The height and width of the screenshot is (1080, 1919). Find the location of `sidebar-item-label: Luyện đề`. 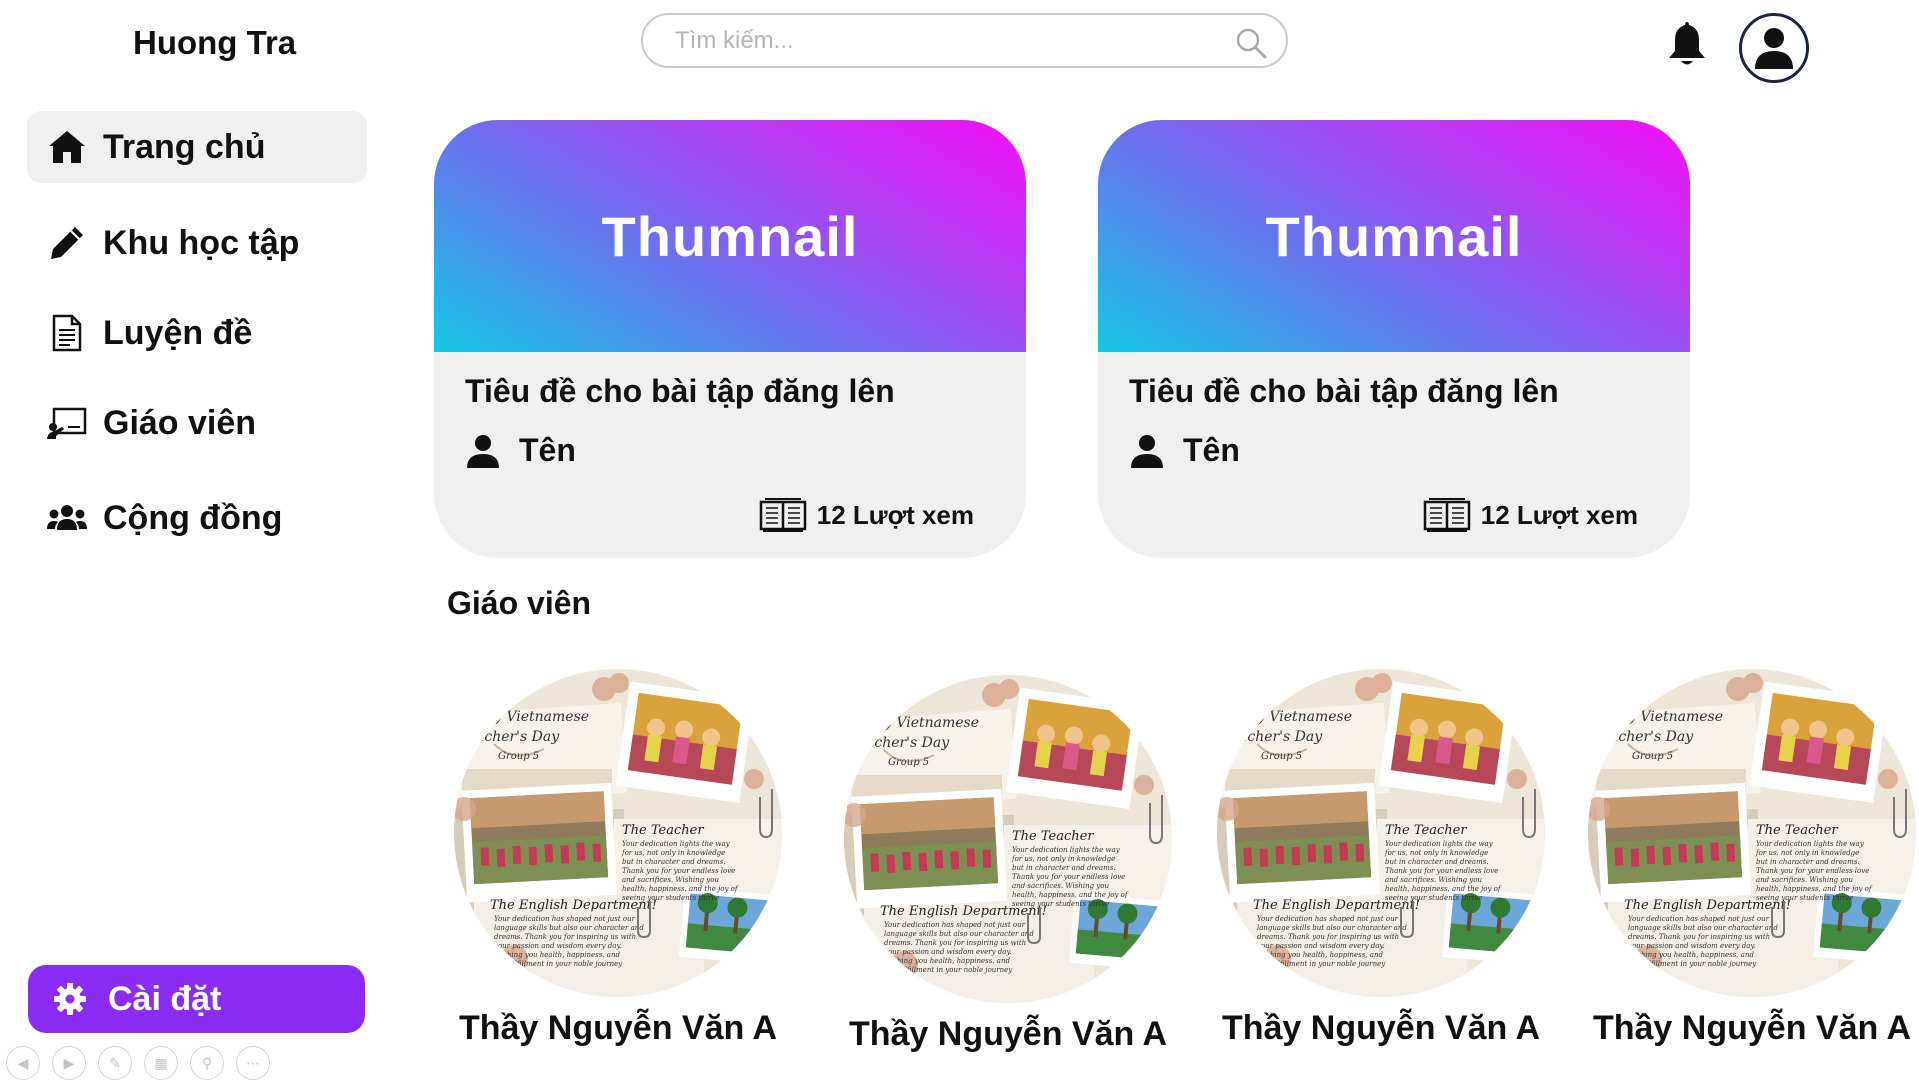

sidebar-item-label: Luyện đề is located at coordinates (178, 332).